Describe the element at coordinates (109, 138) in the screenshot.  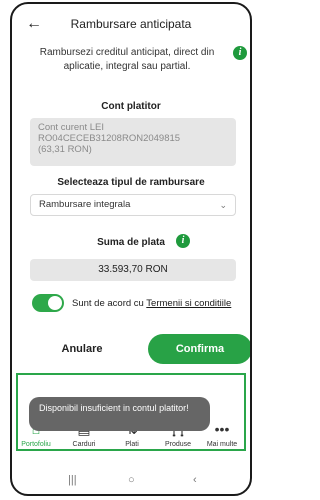
I see `payer-account-iban: RO04CECEB31208RON2049815` at that location.